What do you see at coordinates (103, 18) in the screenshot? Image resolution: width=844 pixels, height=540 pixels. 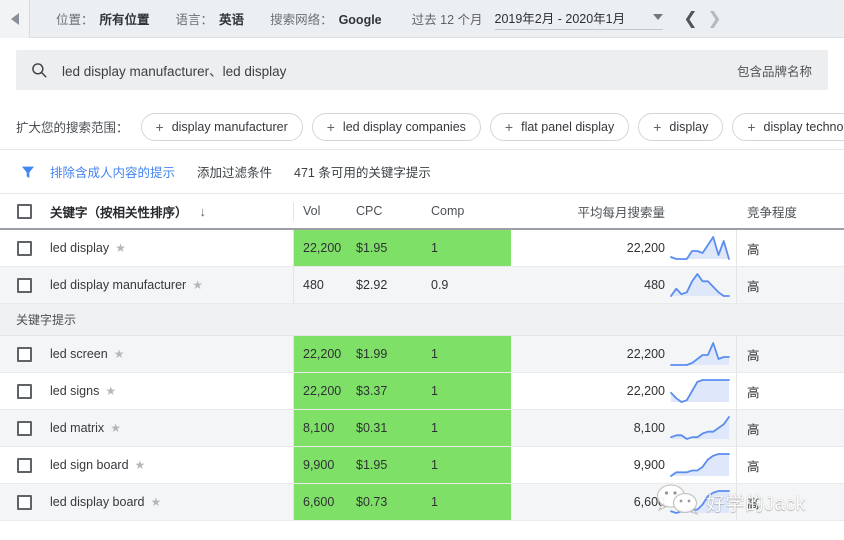 I see `location-filter: 位置： 所有位置` at bounding box center [103, 18].